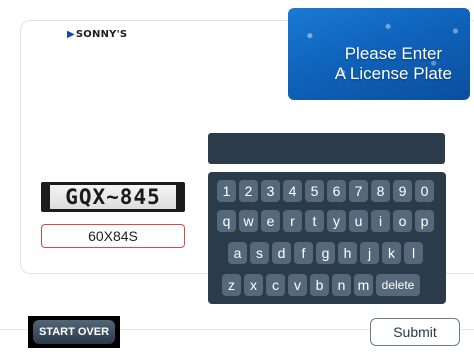 Image resolution: width=474 pixels, height=358 pixels. I want to click on key-f: f, so click(303, 253).